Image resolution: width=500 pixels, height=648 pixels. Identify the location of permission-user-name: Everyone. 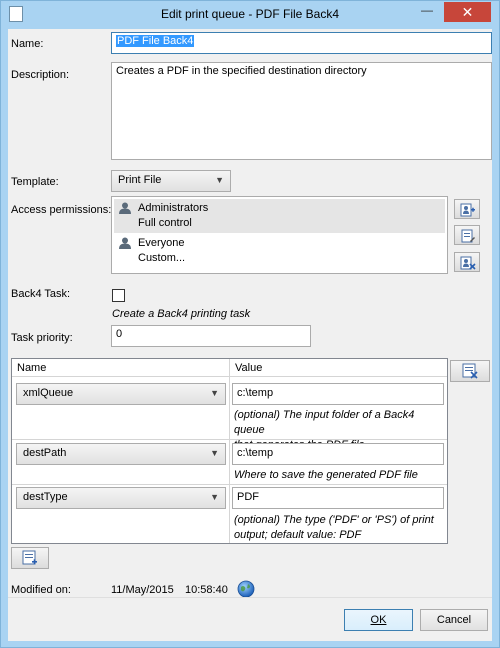
(161, 243).